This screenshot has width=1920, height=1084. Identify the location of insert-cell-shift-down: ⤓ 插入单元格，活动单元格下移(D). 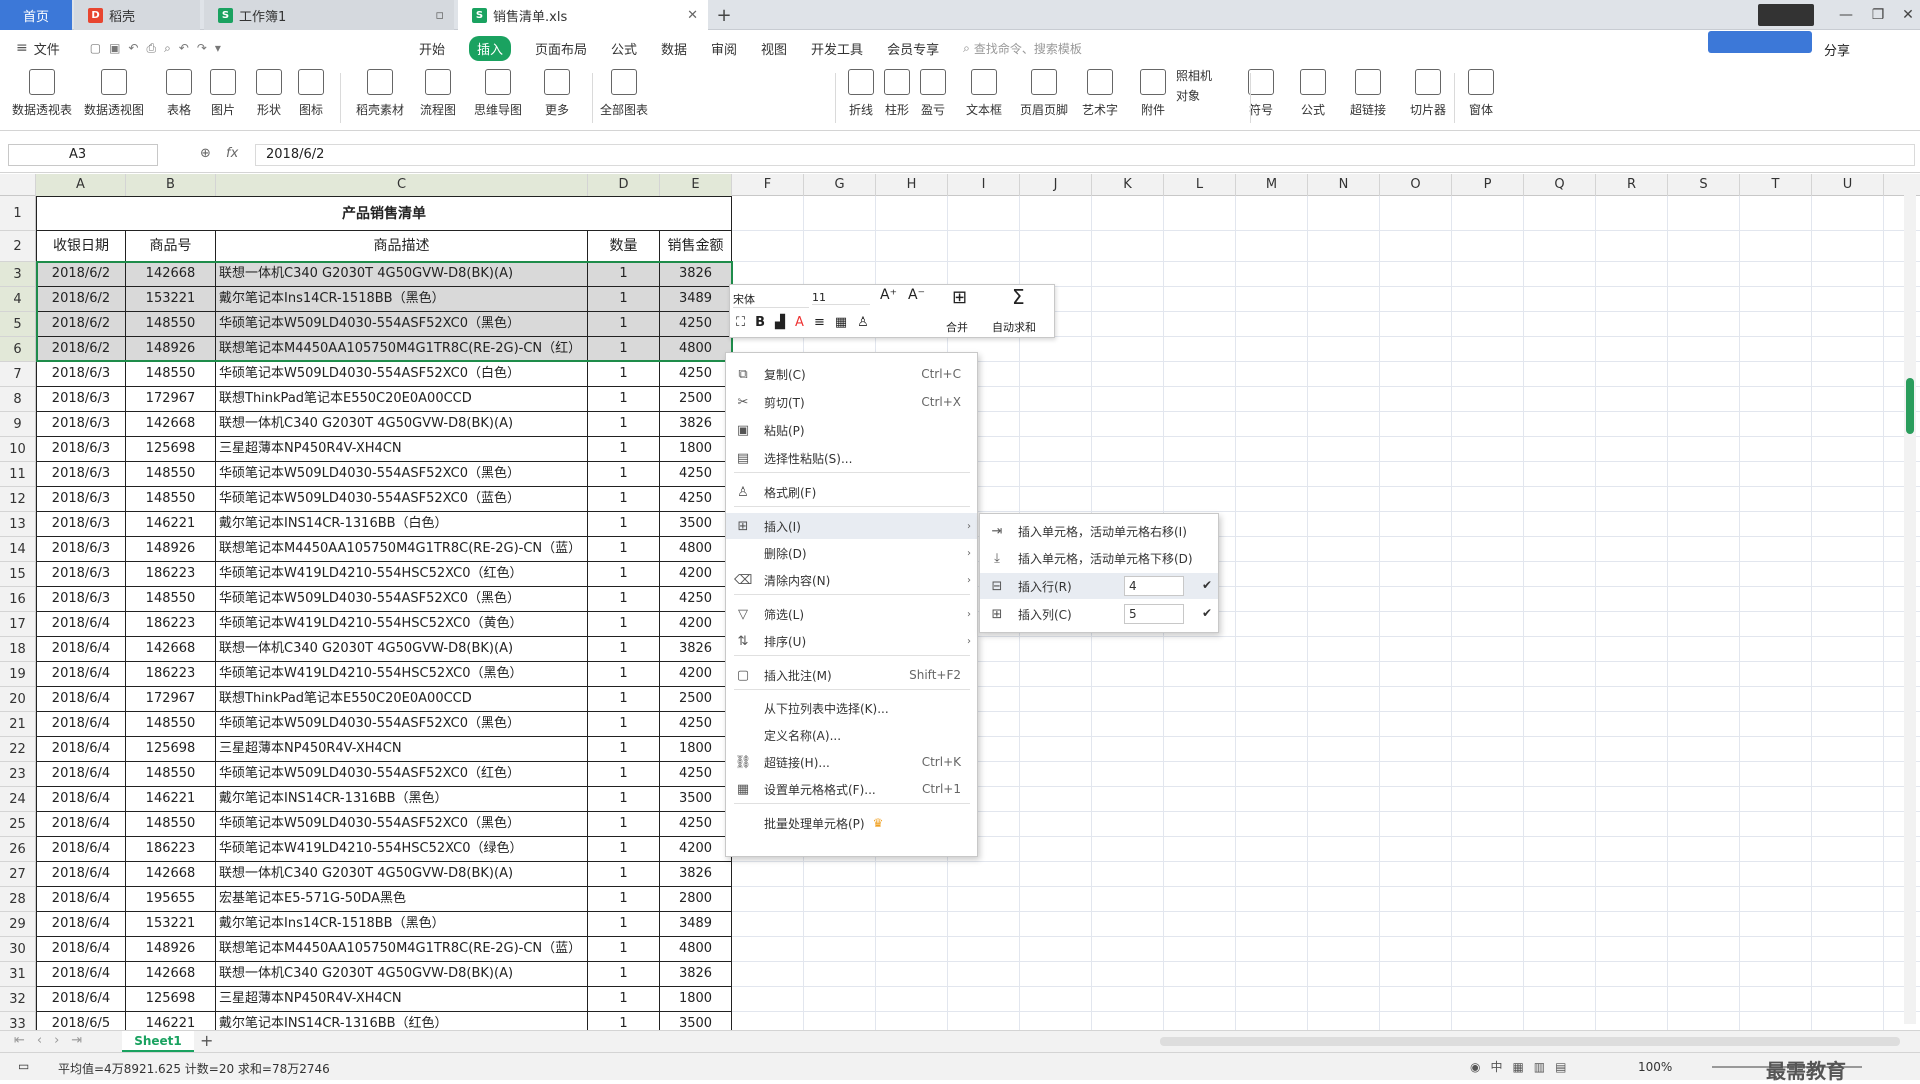
(1099, 558).